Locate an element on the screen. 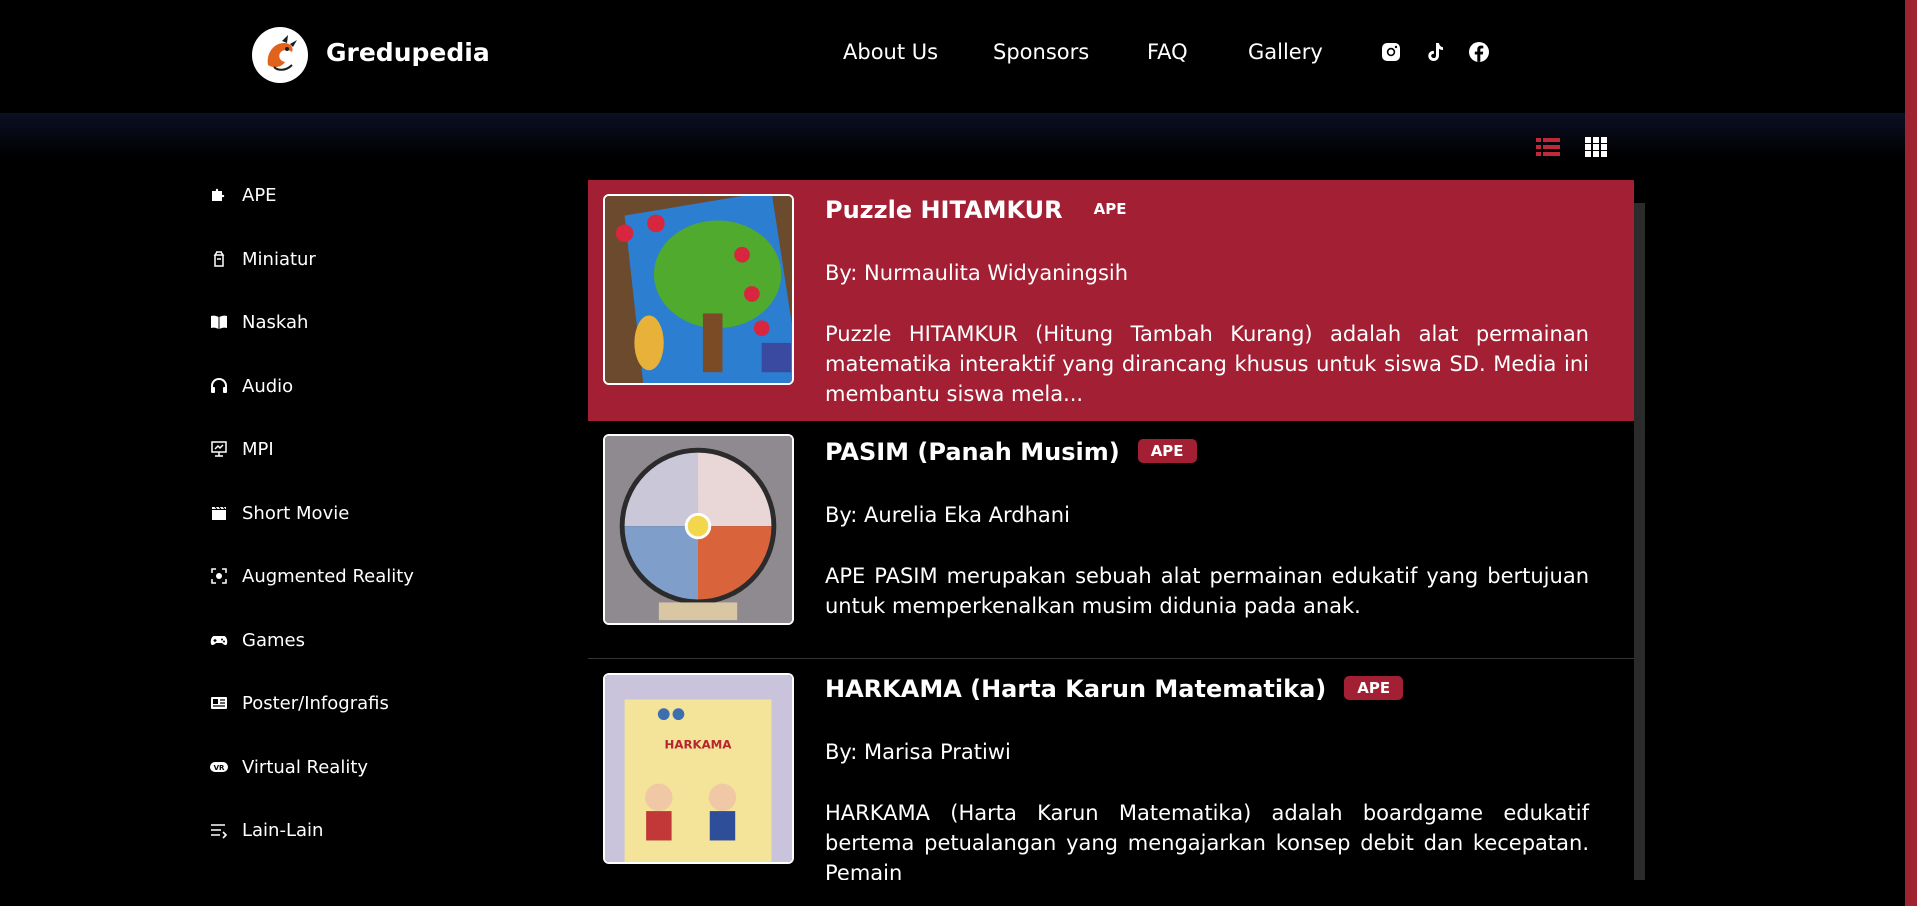  nav-gallery: Gallery is located at coordinates (1285, 52).